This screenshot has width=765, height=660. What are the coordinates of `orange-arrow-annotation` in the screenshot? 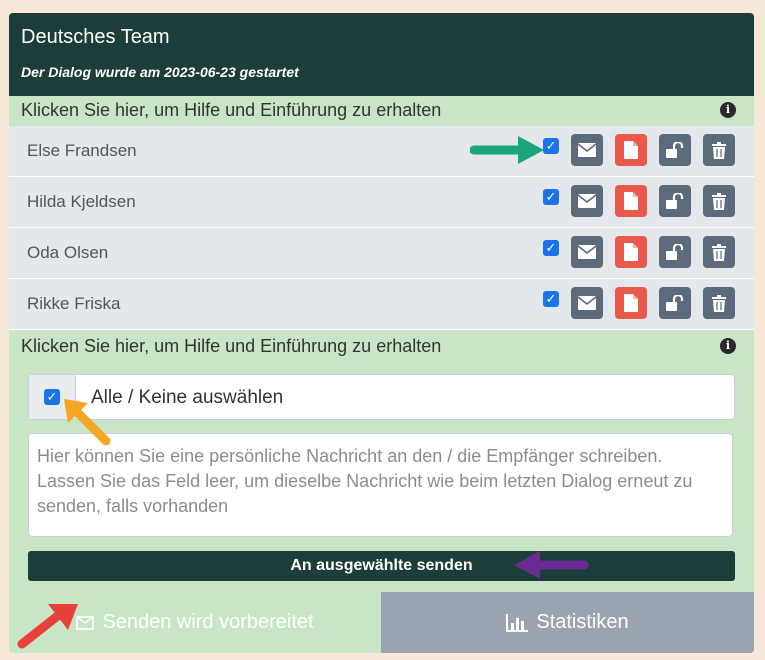 It's located at (87, 422).